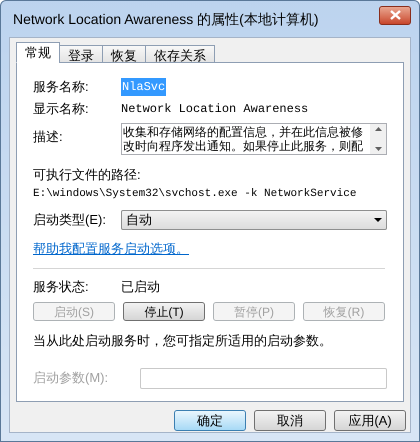 The width and height of the screenshot is (420, 442). What do you see at coordinates (210, 420) in the screenshot?
I see `dialog-button: 确定` at bounding box center [210, 420].